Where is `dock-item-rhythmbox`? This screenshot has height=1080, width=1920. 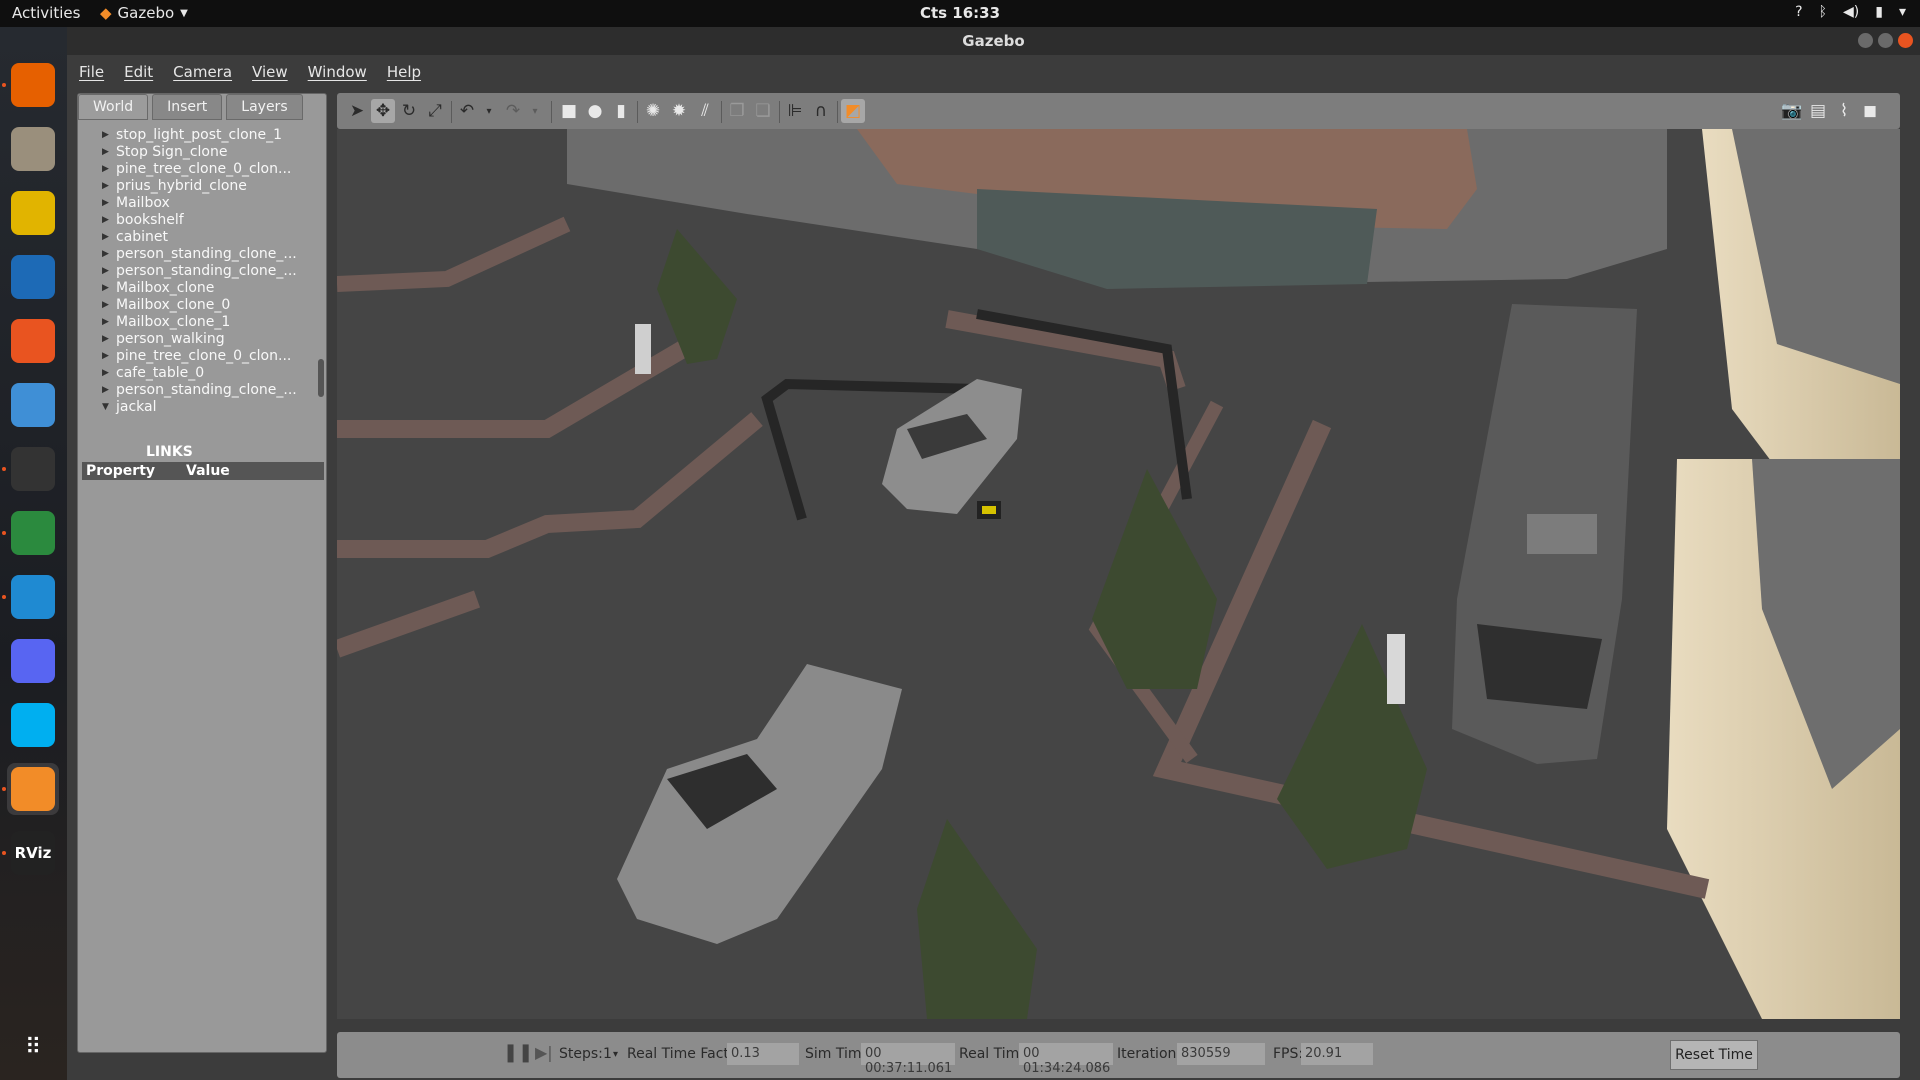
dock-item-rhythmbox is located at coordinates (33, 213).